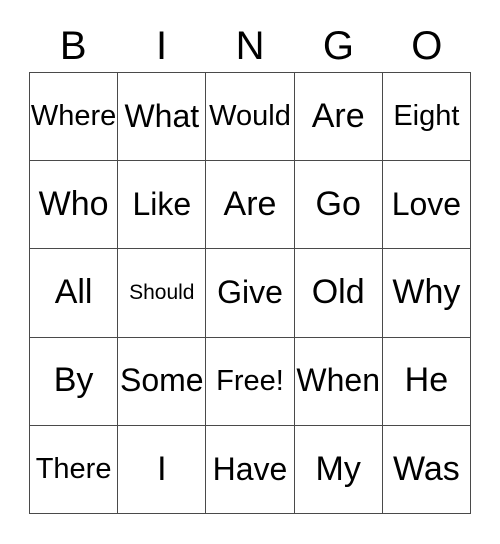 Image resolution: width=500 pixels, height=544 pixels. I want to click on bingo-cell-label: Why, so click(426, 292).